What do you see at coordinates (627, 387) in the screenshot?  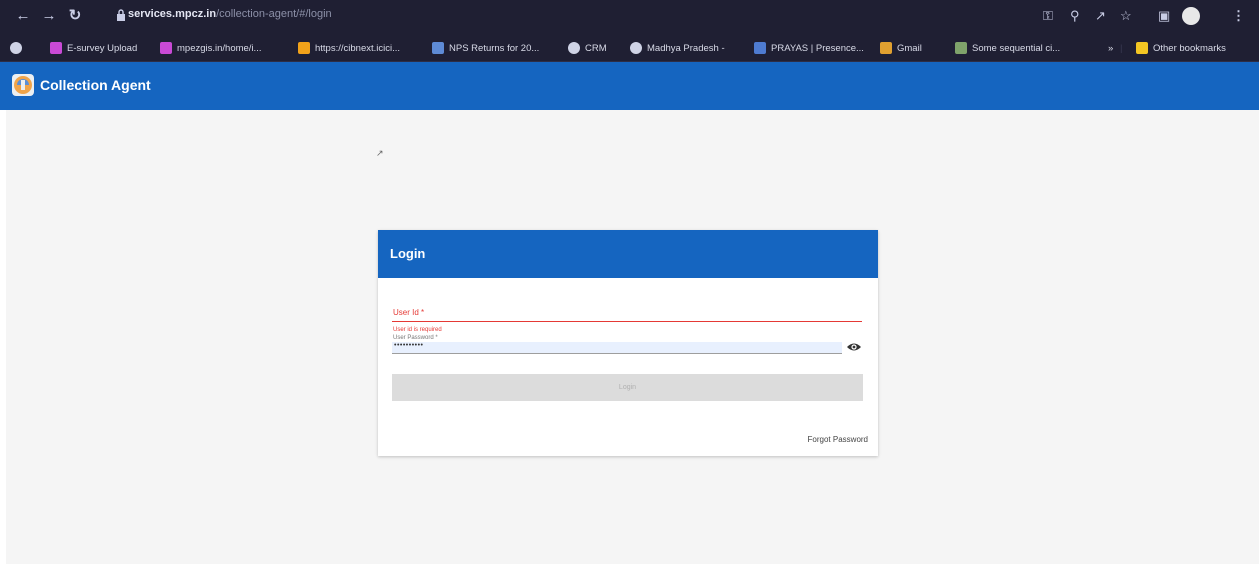 I see `login-button: Login` at bounding box center [627, 387].